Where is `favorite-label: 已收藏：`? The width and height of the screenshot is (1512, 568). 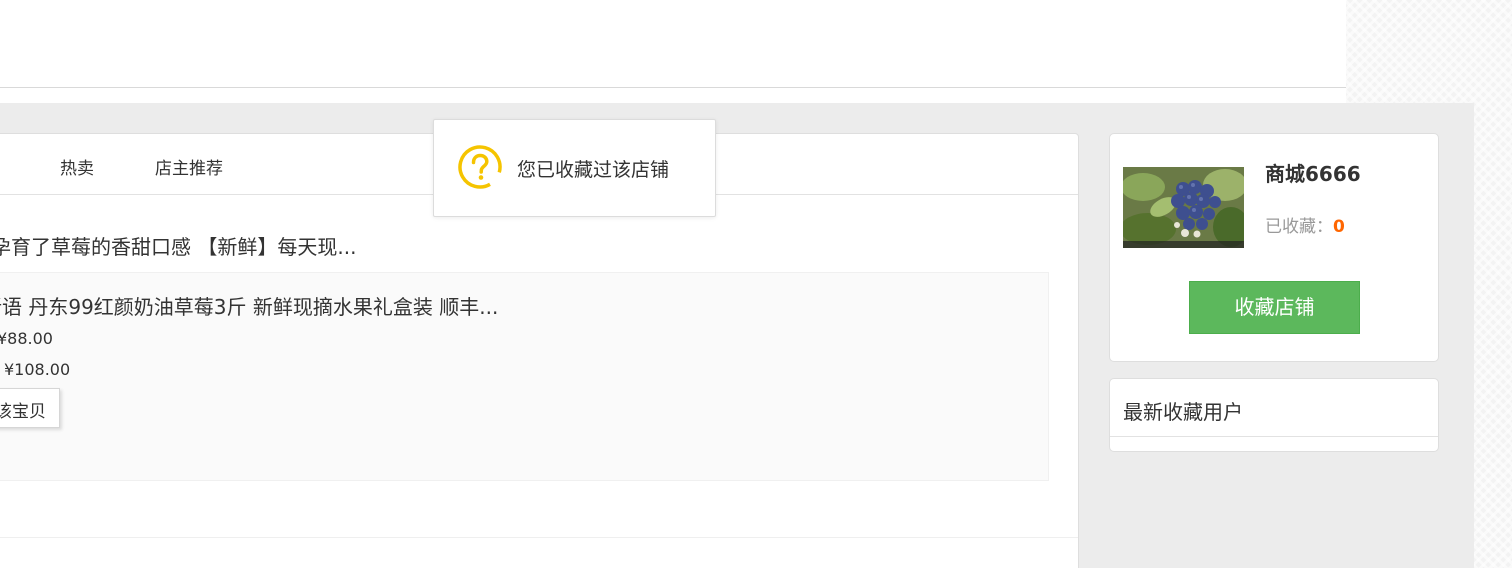 favorite-label: 已收藏： is located at coordinates (1299, 227).